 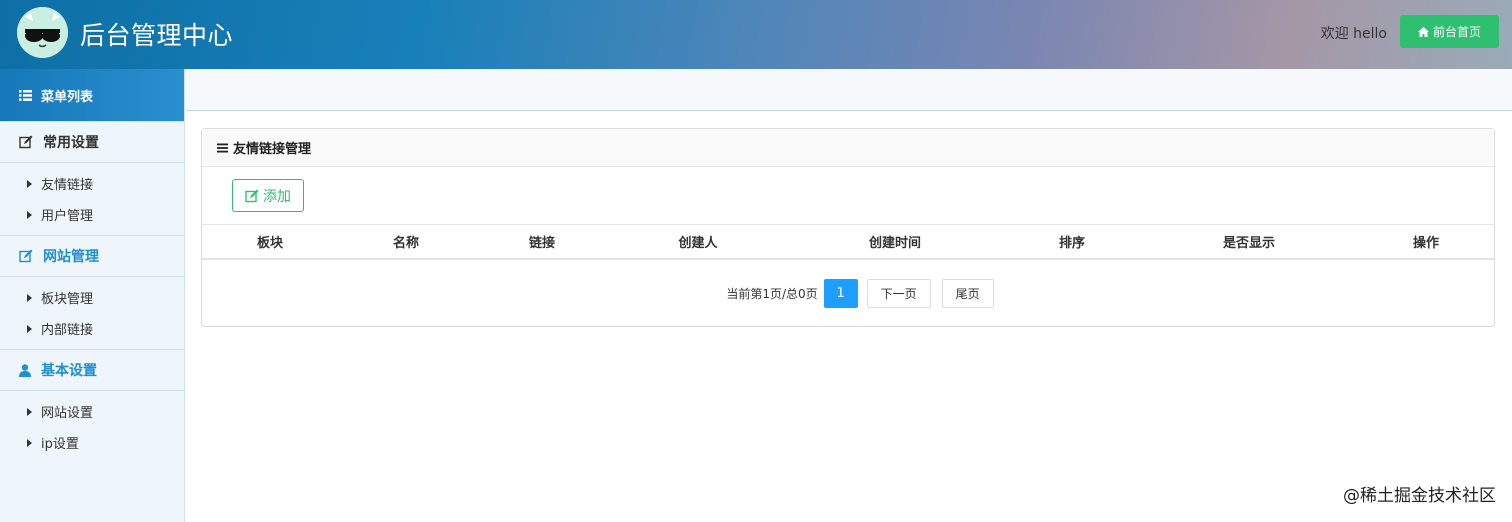 I want to click on sidebar-group-label: 常用设置, so click(x=71, y=143).